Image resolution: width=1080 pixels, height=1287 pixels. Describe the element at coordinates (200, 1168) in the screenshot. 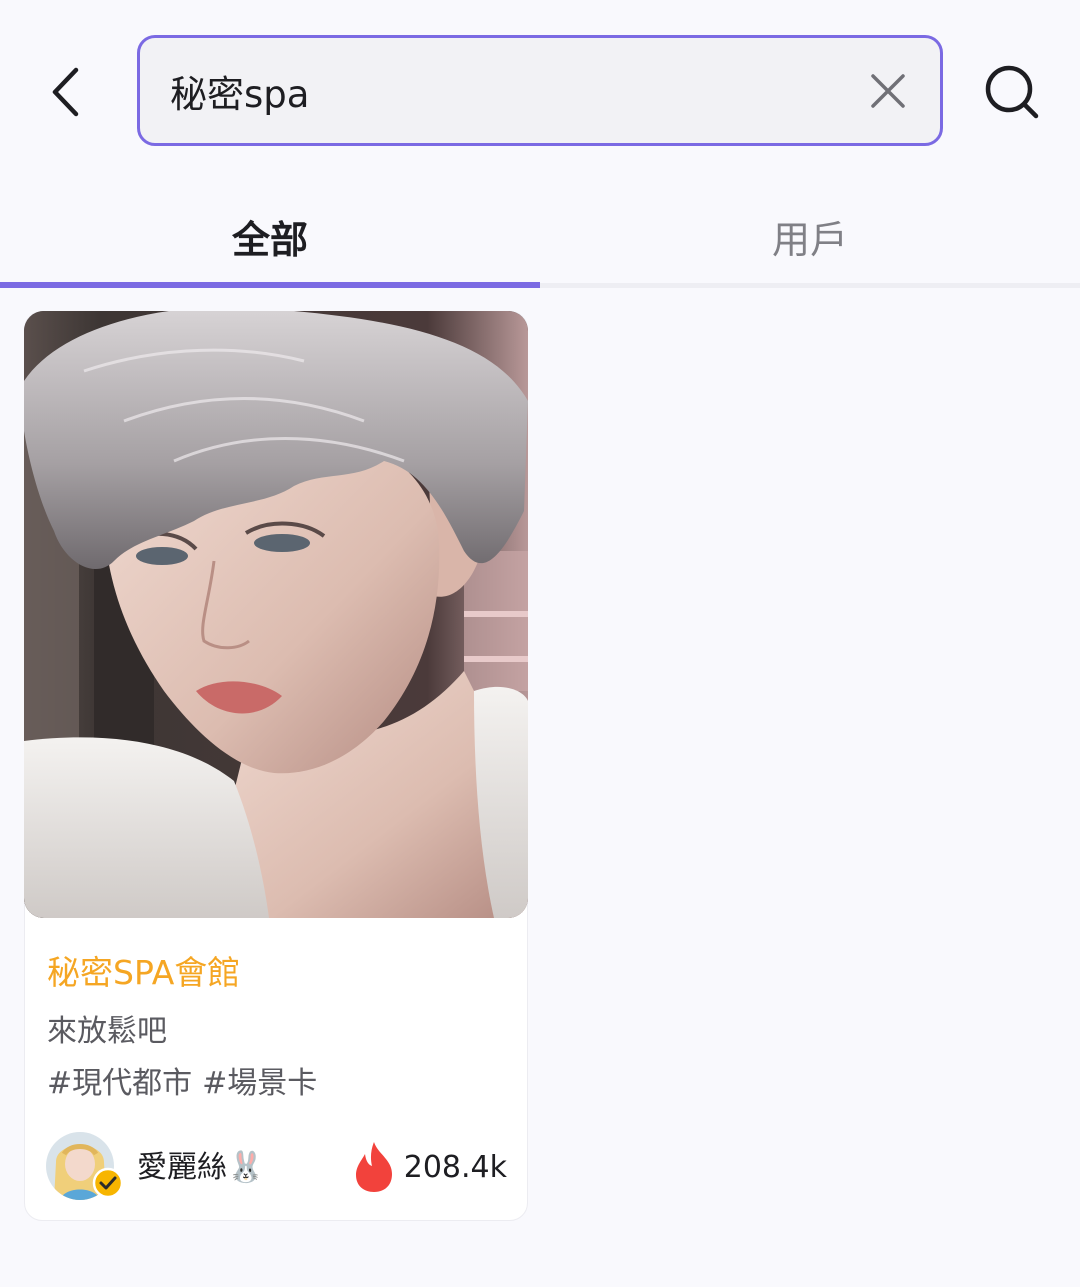

I see `author-name: 愛麗絲🐰` at that location.